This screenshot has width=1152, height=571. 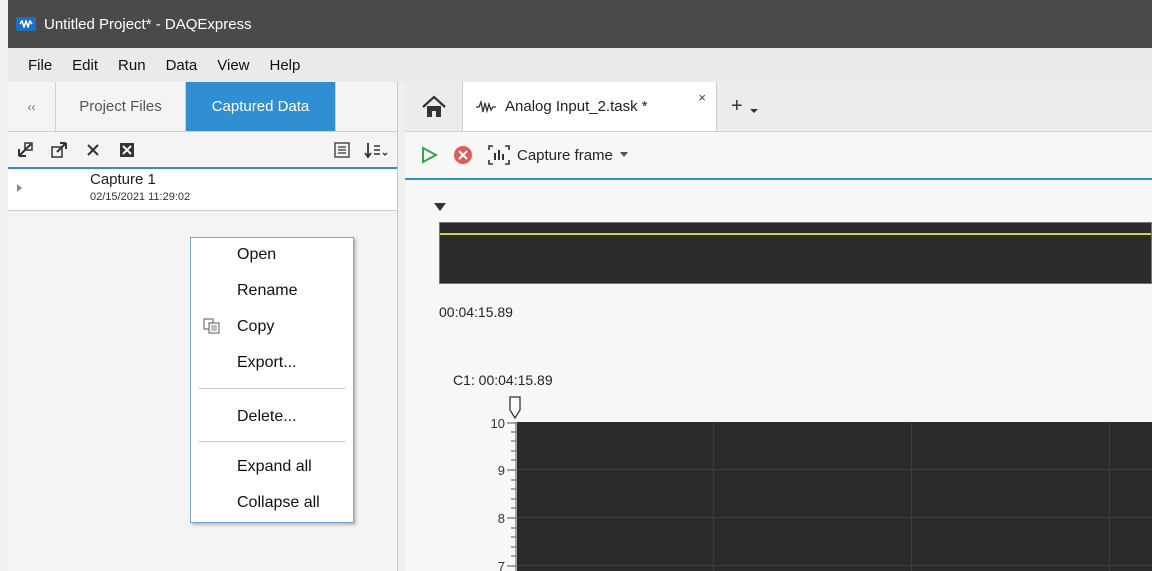 I want to click on add-icon: +, so click(x=737, y=106).